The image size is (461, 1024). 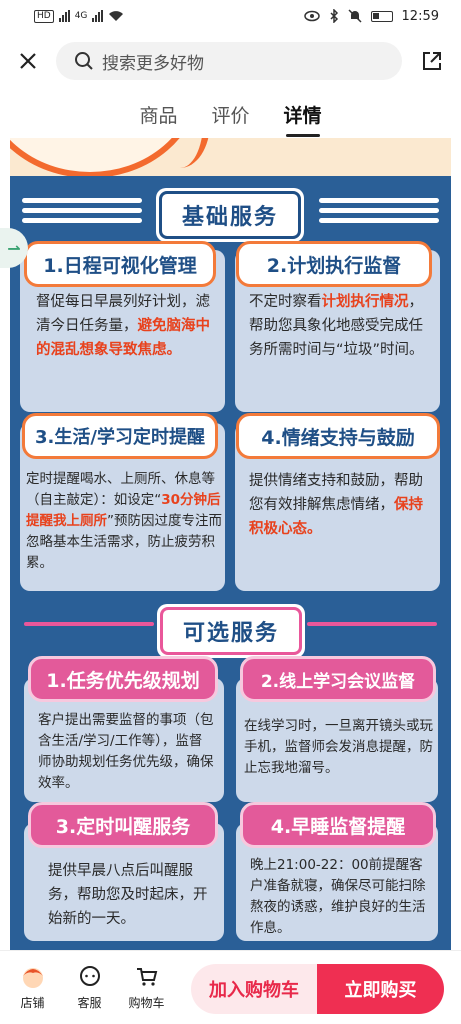 I want to click on close-button, so click(x=28, y=61).